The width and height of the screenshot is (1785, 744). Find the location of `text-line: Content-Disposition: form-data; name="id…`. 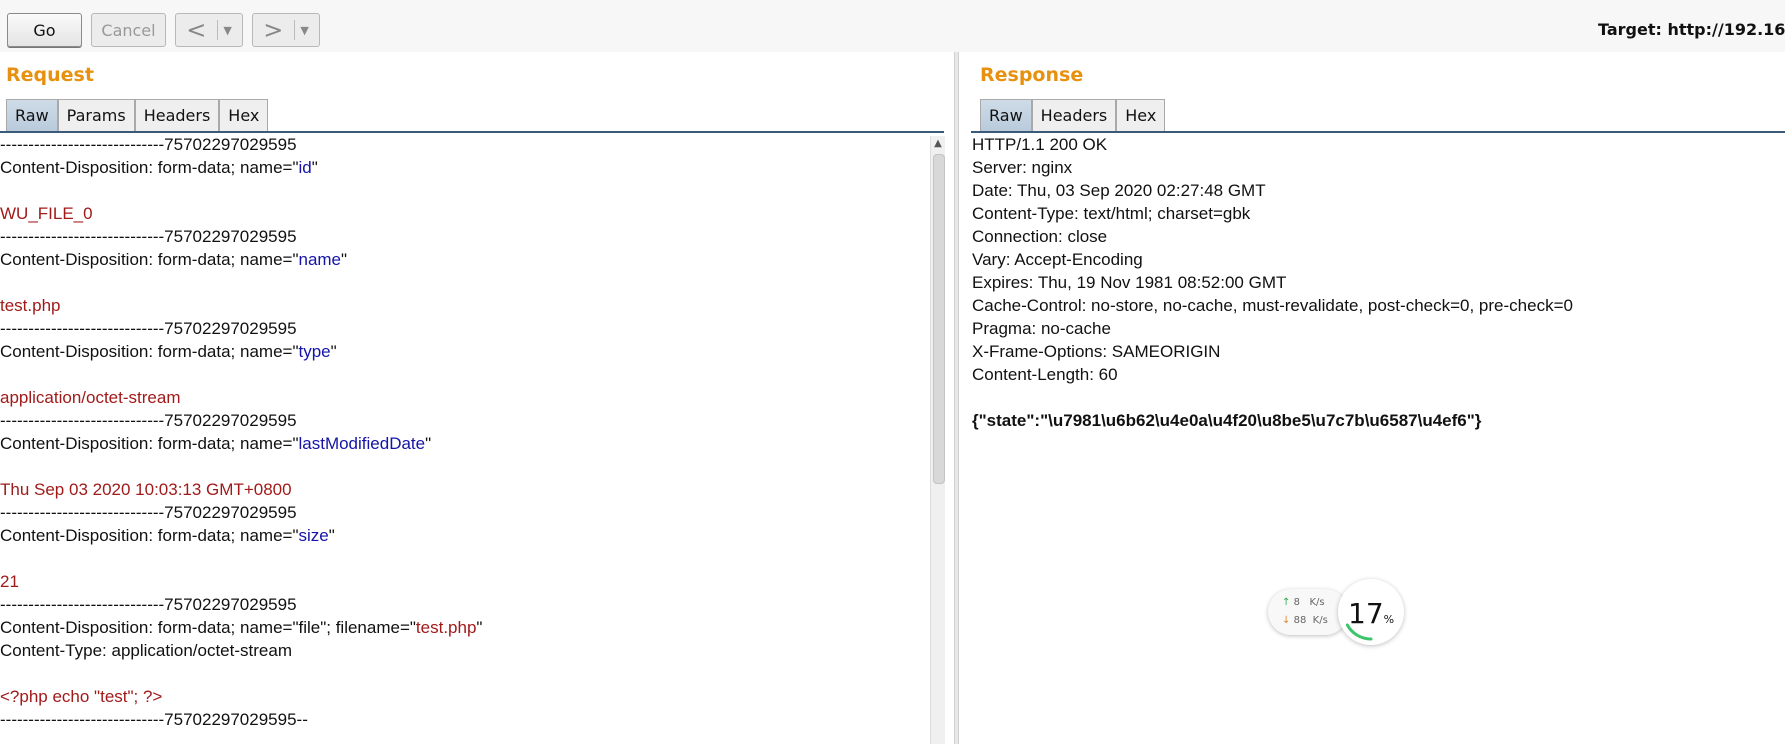

text-line: Content-Disposition: form-data; name="id… is located at coordinates (464, 167).